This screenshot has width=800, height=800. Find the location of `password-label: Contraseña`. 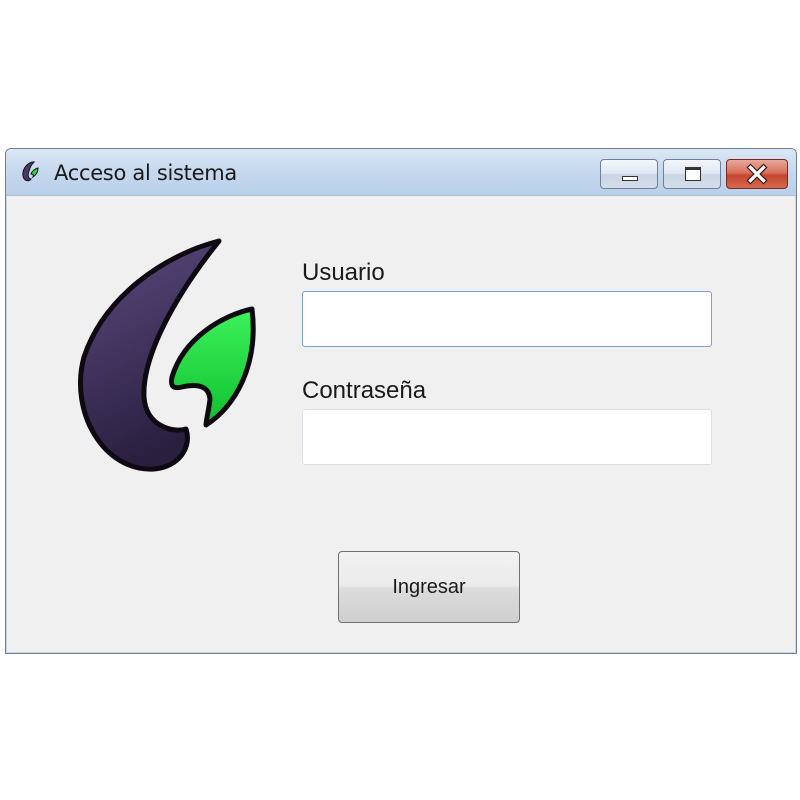

password-label: Contraseña is located at coordinates (364, 390).